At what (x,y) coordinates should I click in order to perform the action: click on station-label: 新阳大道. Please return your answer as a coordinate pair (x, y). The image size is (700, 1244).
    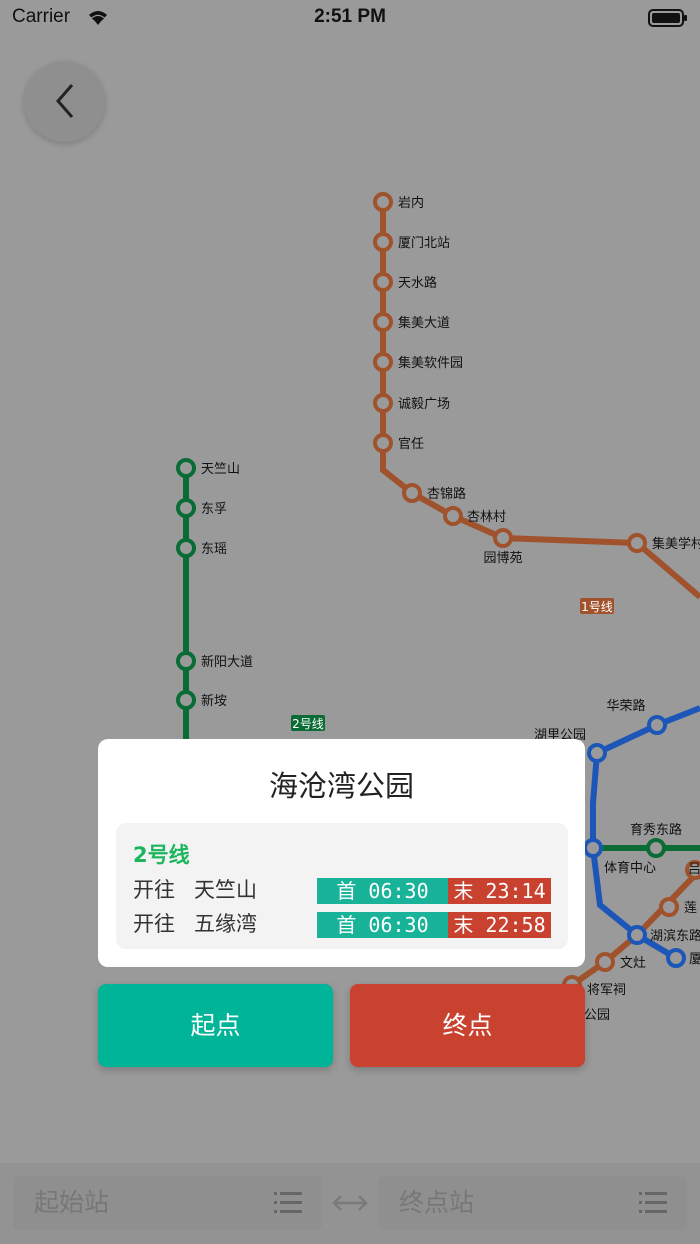
    Looking at the image, I should click on (227, 662).